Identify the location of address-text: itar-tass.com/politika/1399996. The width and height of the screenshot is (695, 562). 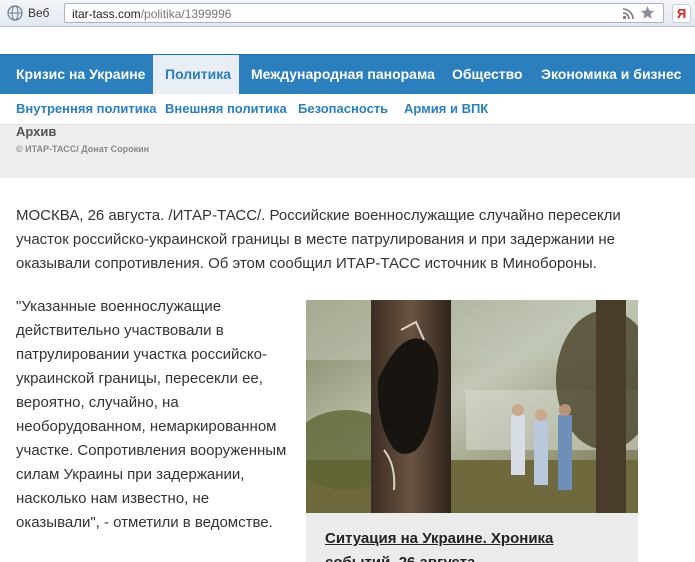
(151, 14).